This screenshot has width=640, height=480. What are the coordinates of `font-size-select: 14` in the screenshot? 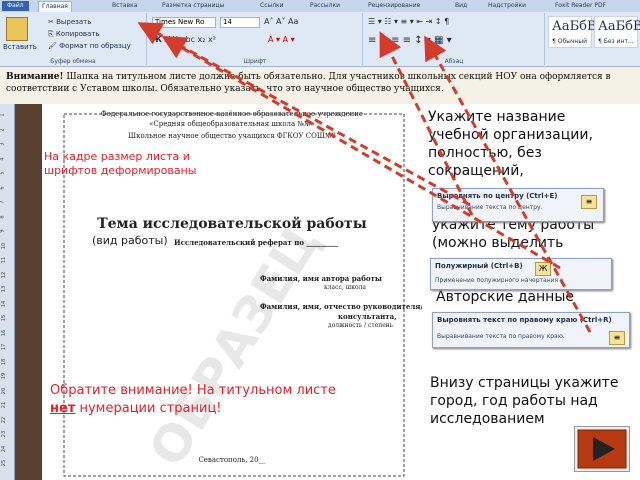 It's located at (240, 22).